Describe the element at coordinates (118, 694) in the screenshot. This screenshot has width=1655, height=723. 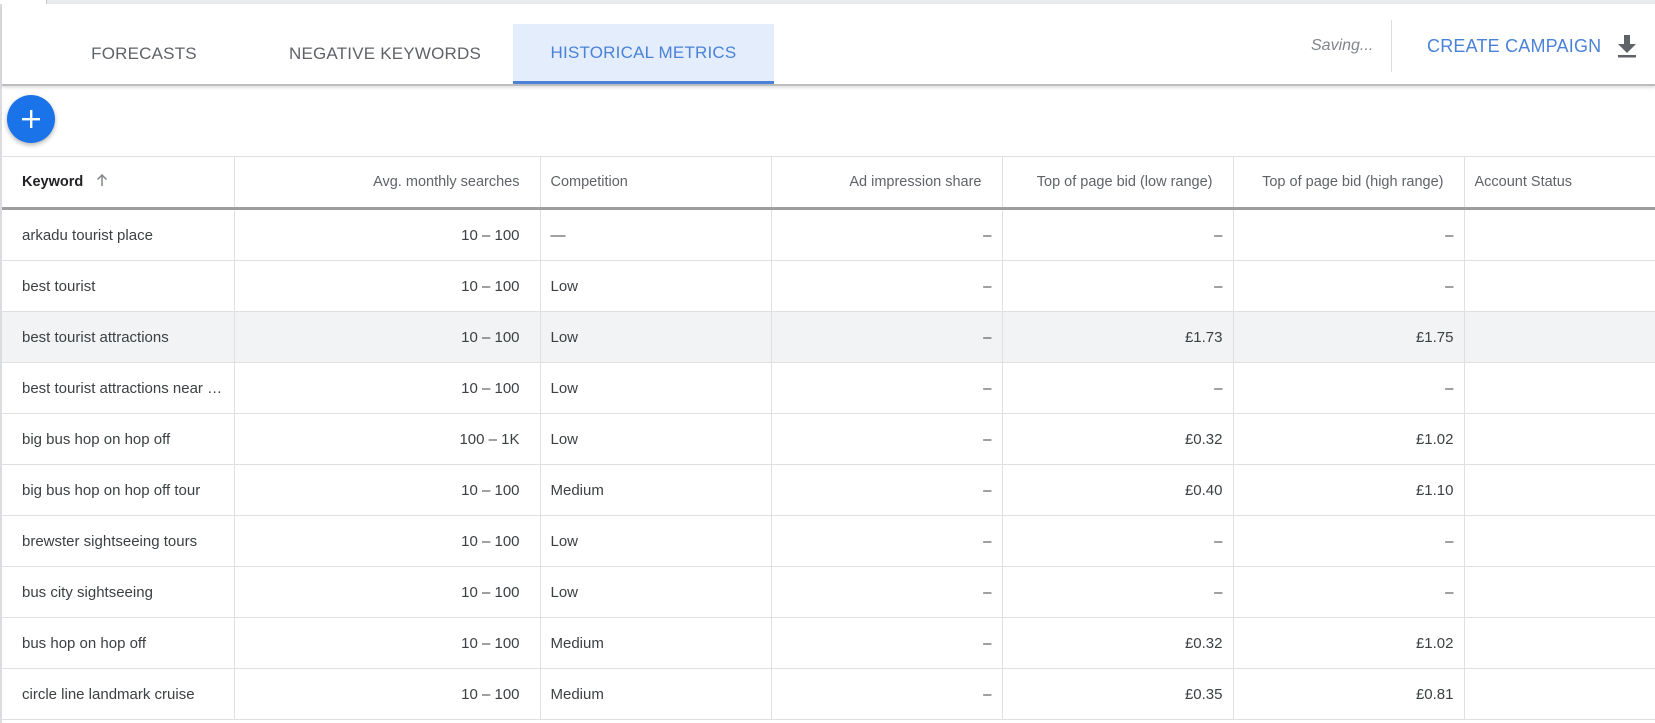
I see `cell-keyword: circle line landmark cruise` at that location.